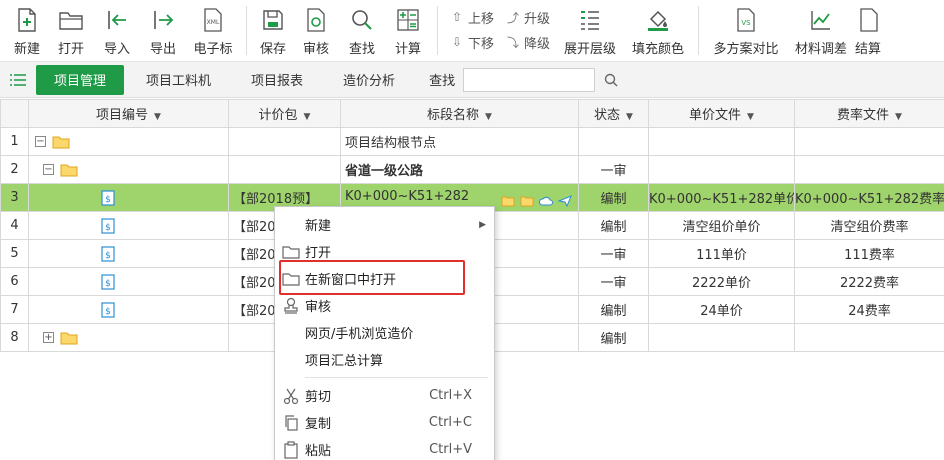  I want to click on section-name-cell: 省道一级公路, so click(459, 169).